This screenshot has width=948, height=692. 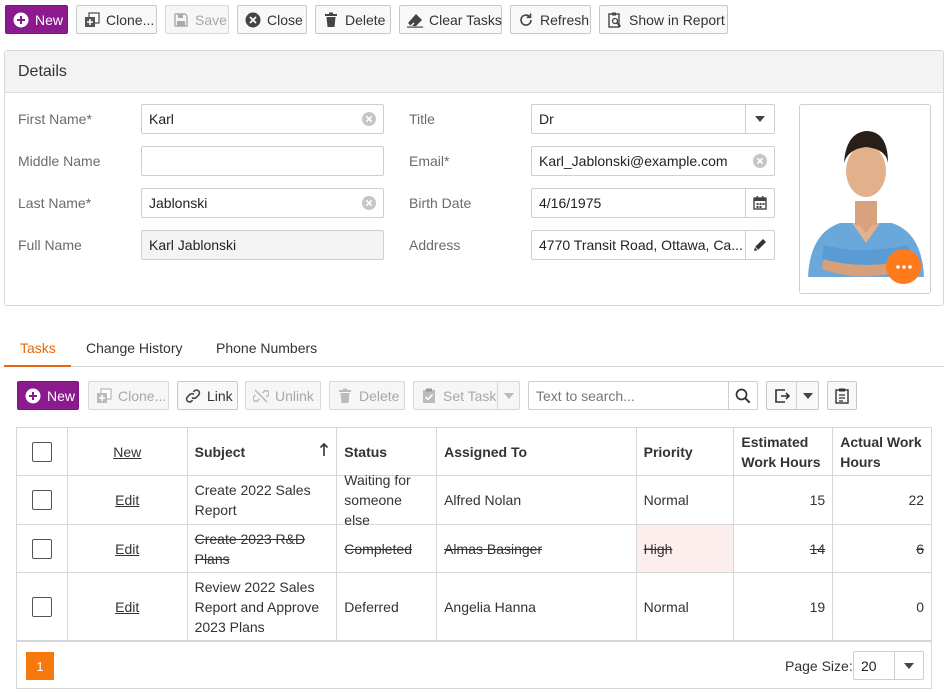 What do you see at coordinates (903, 266) in the screenshot?
I see `more-options-button` at bounding box center [903, 266].